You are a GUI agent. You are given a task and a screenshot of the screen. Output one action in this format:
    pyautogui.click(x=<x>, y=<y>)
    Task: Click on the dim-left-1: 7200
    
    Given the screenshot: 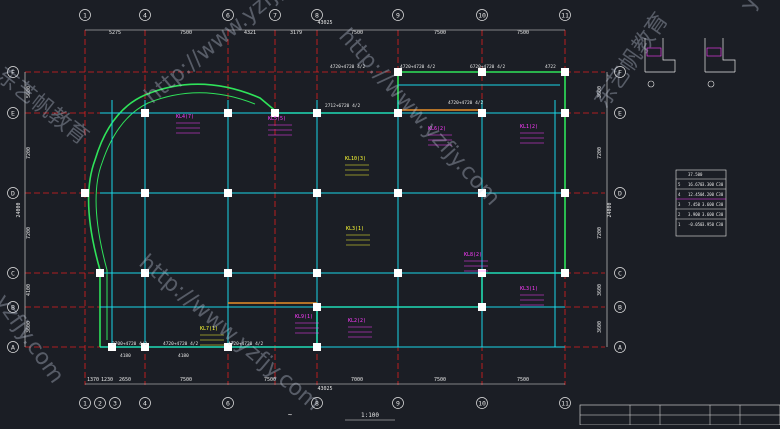 What is the action you would take?
    pyautogui.click(x=29, y=153)
    